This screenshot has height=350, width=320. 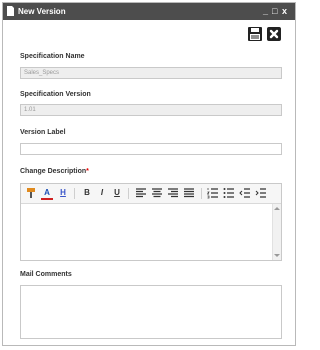 What do you see at coordinates (102, 193) in the screenshot?
I see `italic-button: I` at bounding box center [102, 193].